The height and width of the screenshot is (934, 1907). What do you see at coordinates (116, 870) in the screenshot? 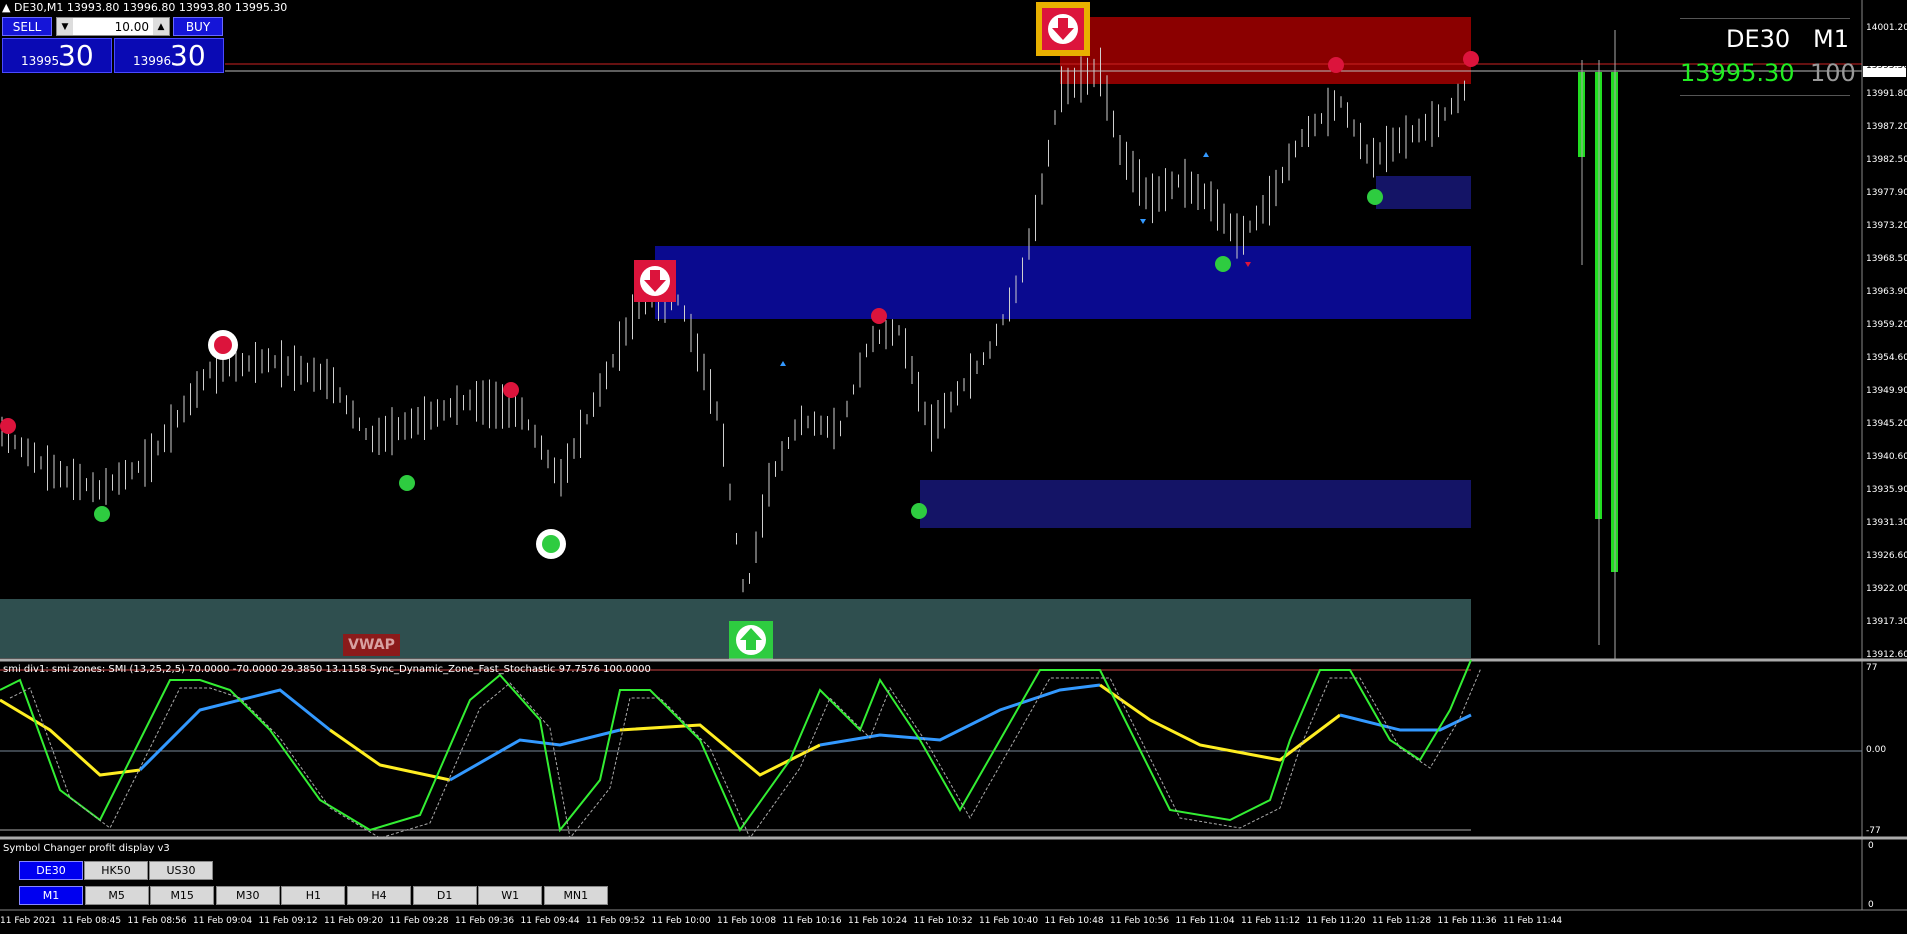
I see `symbol-button-hk50: HK50` at bounding box center [116, 870].